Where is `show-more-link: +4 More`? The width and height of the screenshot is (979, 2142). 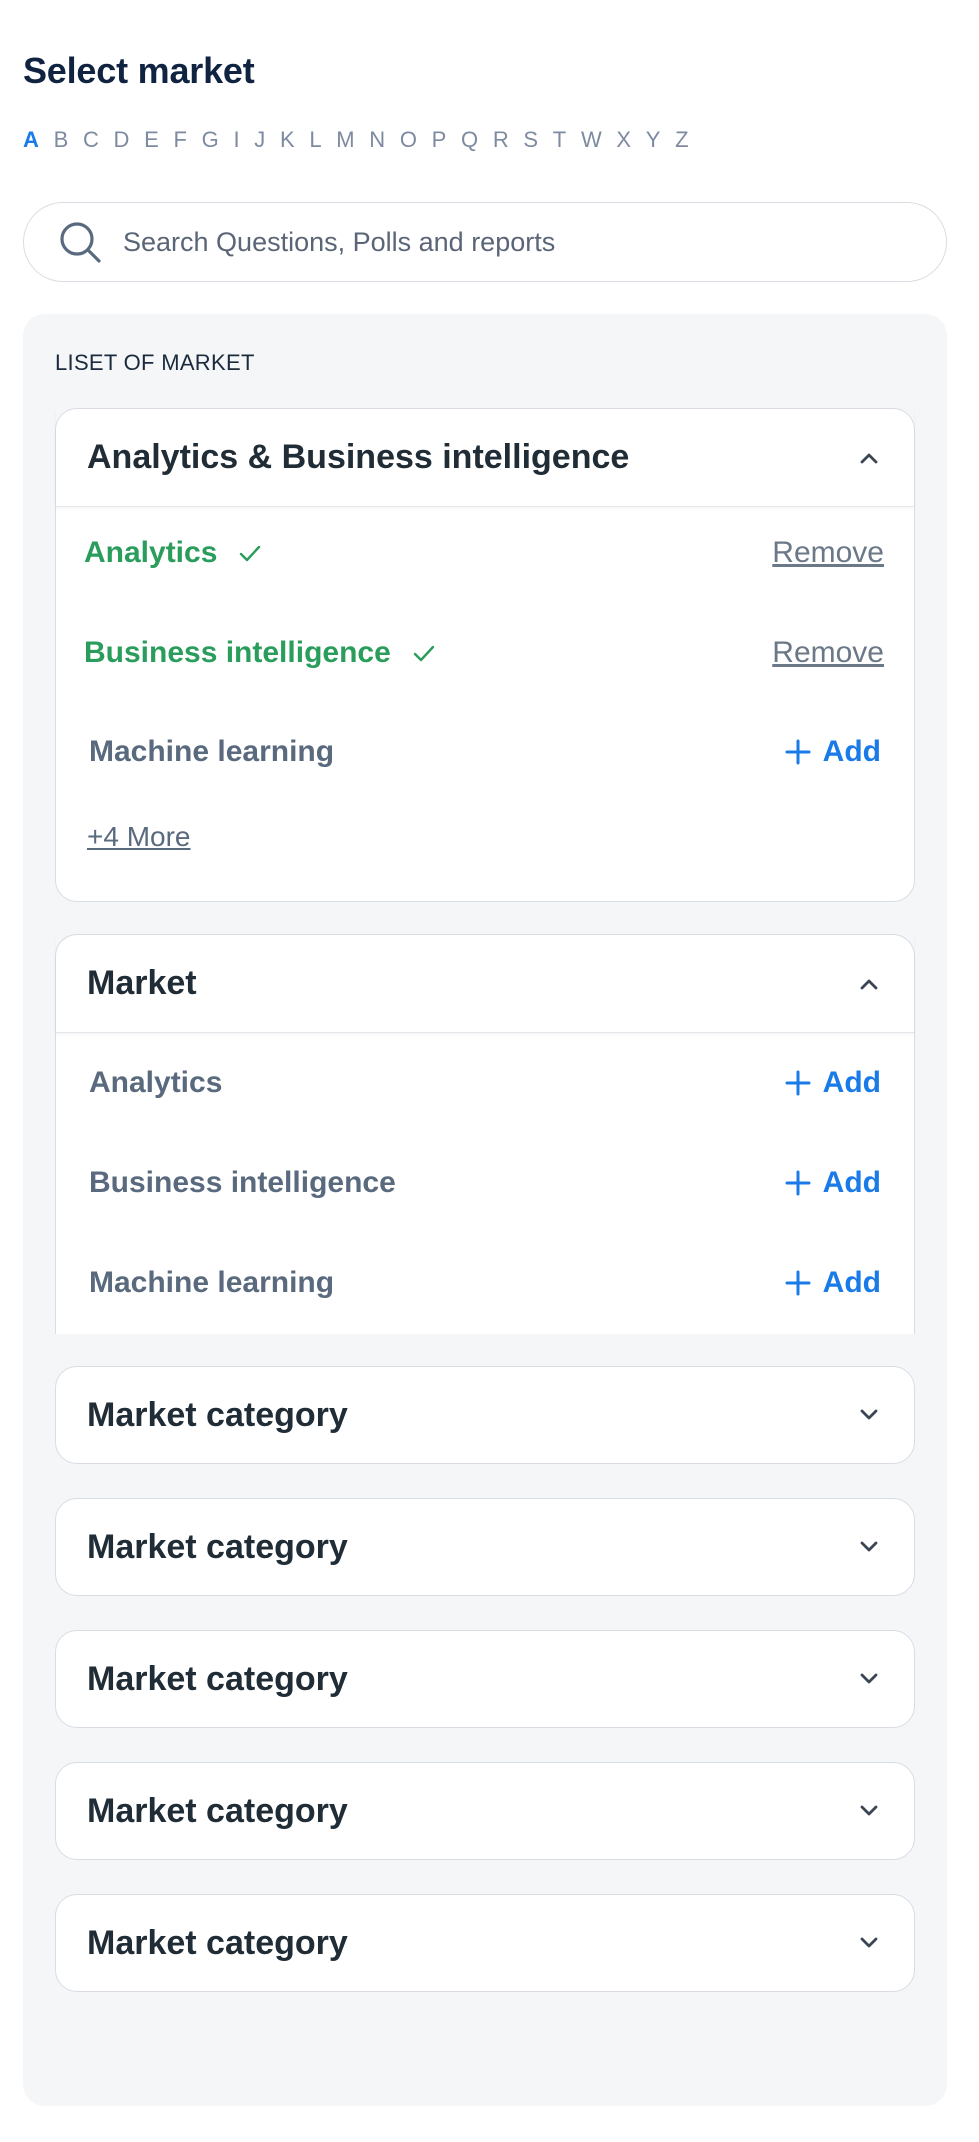 show-more-link: +4 More is located at coordinates (139, 837).